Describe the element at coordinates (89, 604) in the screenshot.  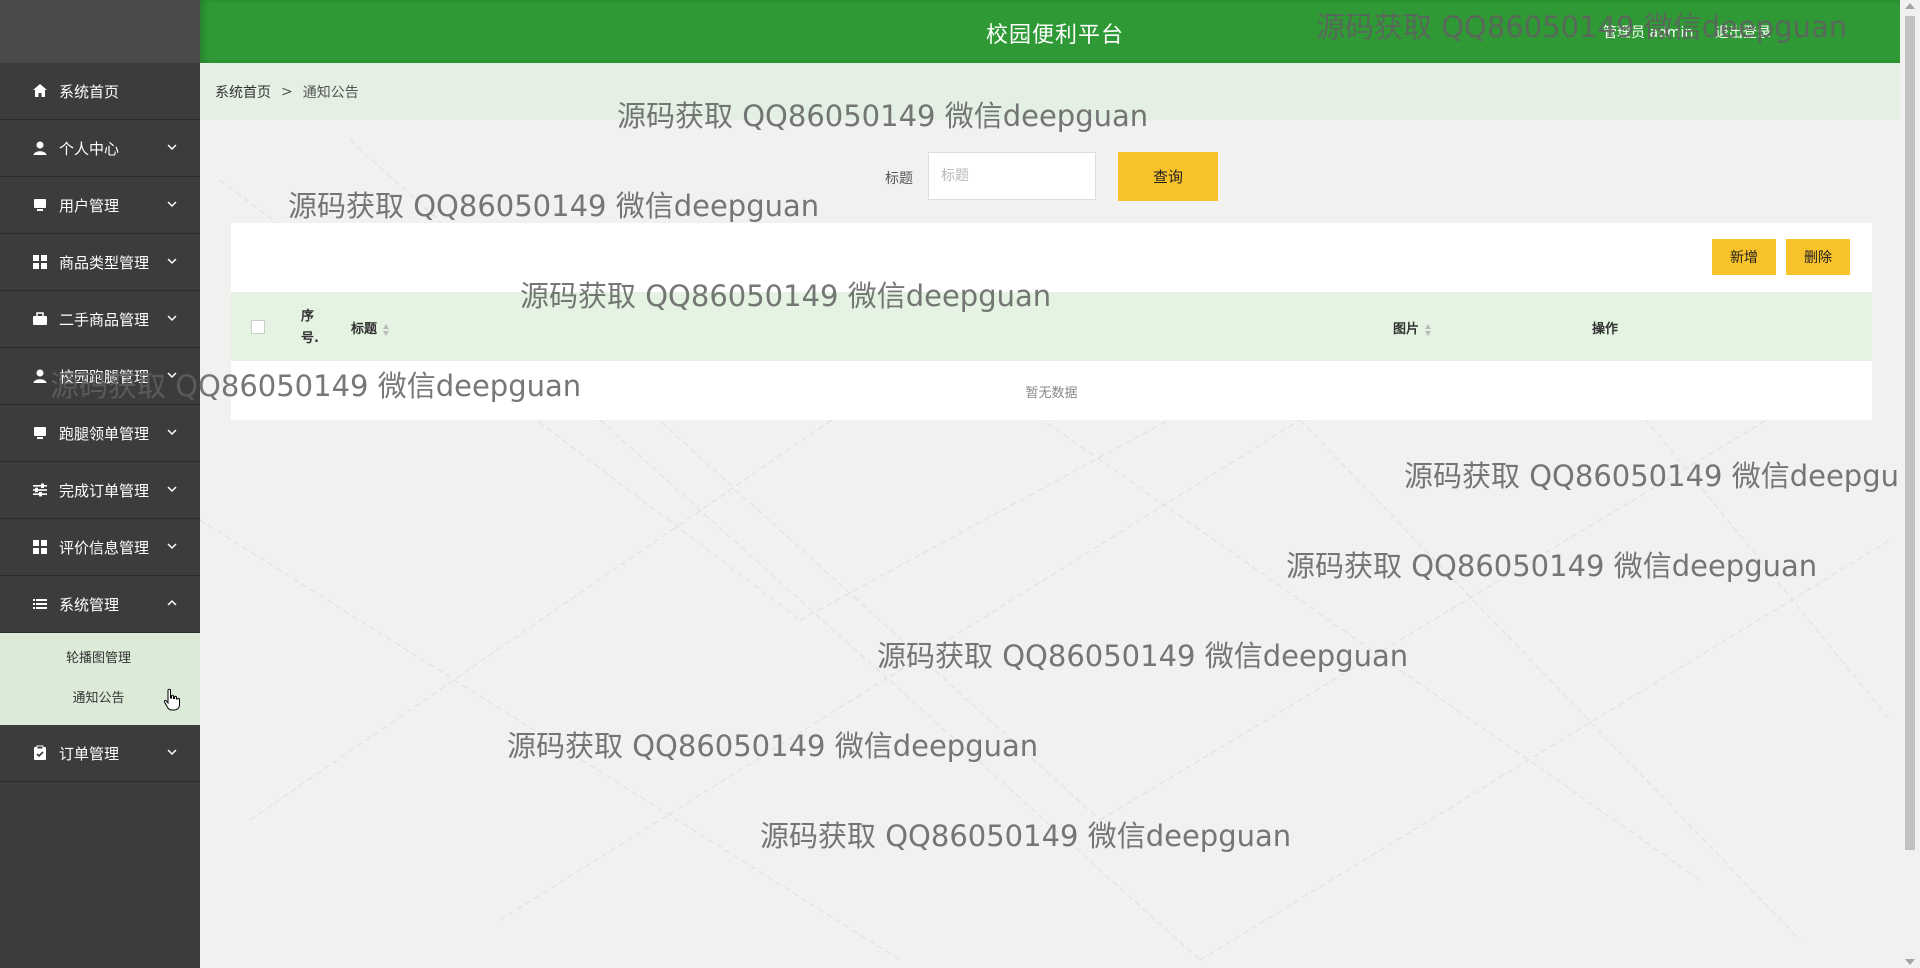
I see `sidebar-item-label: 系统管理` at that location.